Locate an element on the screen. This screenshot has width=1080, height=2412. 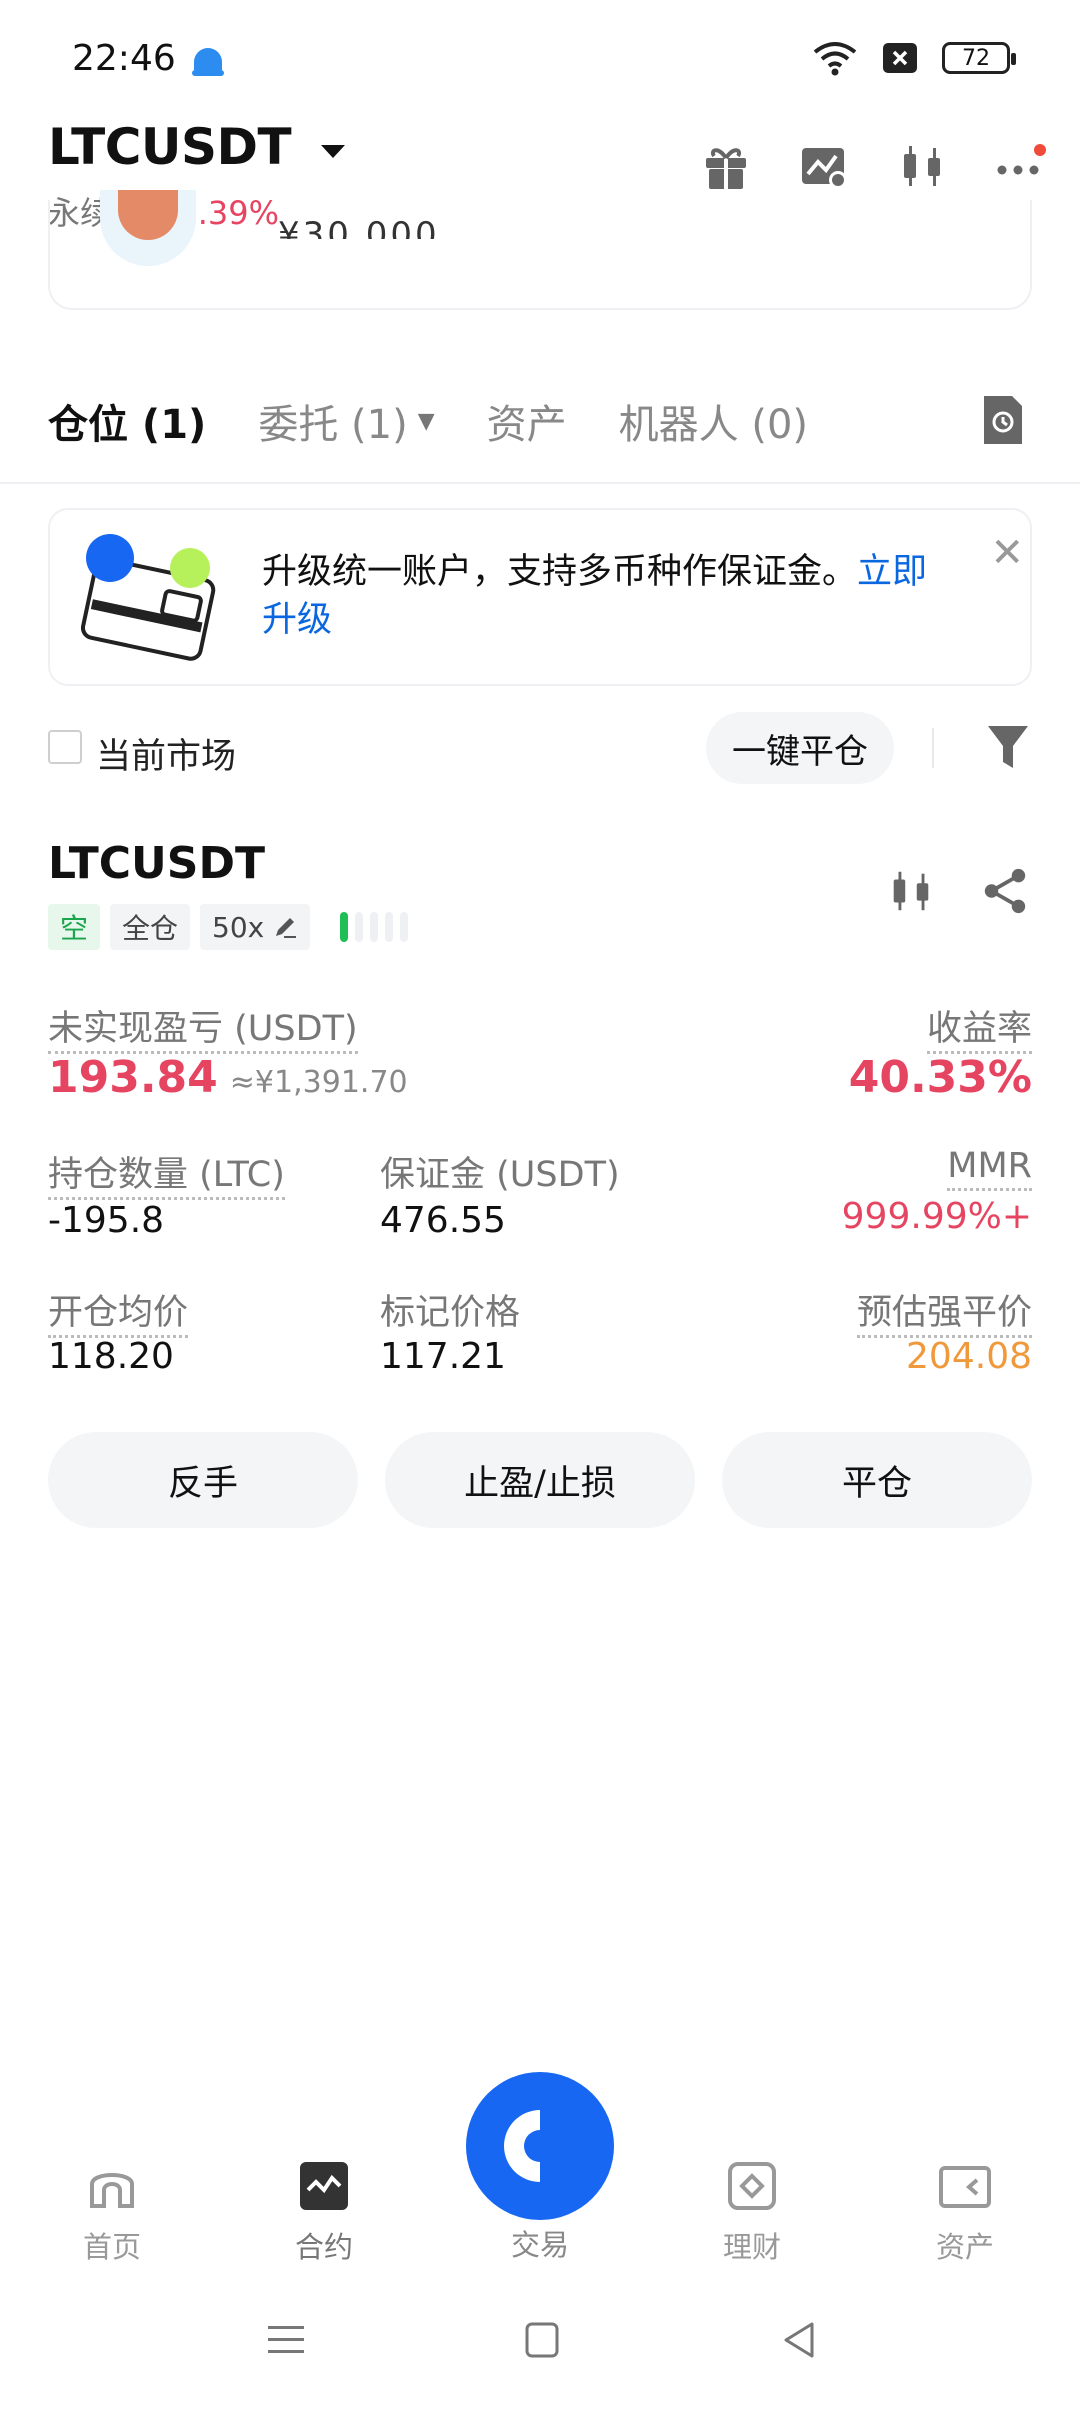
margin-label: 保证金 (USDT) is located at coordinates (500, 1175).